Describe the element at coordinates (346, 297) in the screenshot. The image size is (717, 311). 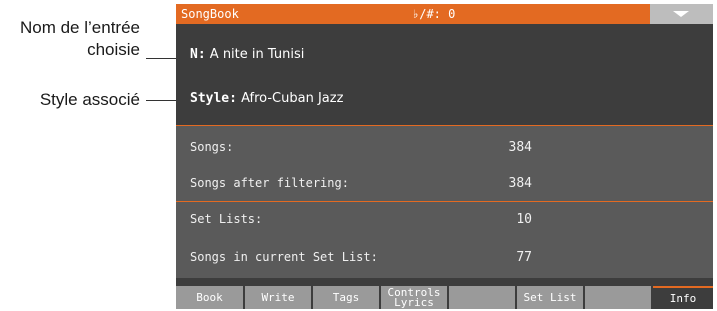
I see `tab-tags: Tags` at that location.